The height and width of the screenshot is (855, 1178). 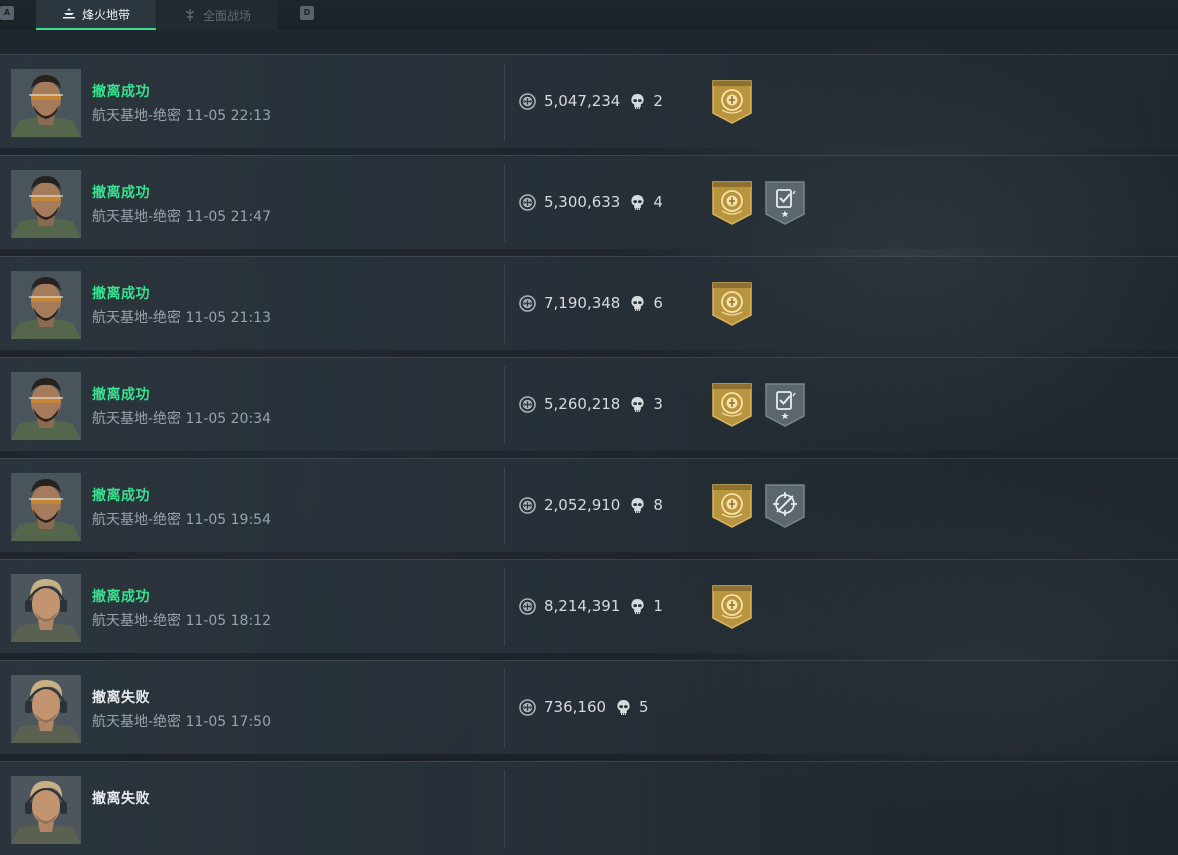 I want to click on match-record-row: 撤离成功航天基地-绝密 11-05 22:13 5,047,234 2, so click(x=589, y=101).